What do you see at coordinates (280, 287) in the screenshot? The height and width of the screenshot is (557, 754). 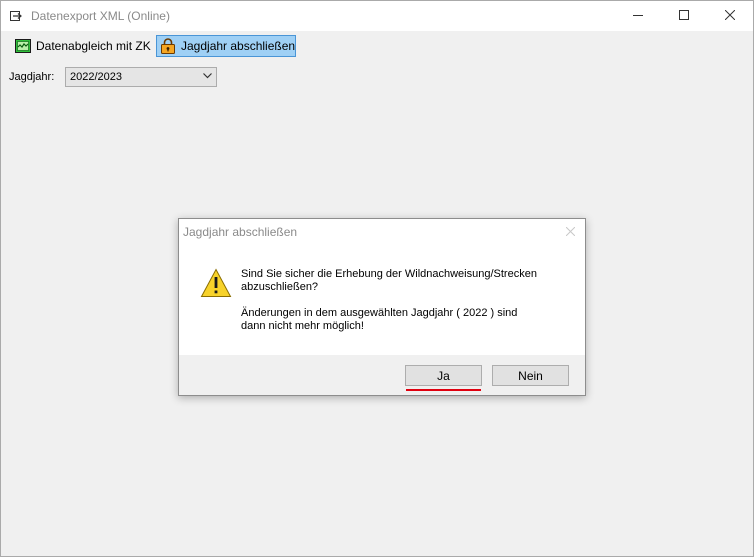 I see `message-line: abzuschließen?` at bounding box center [280, 287].